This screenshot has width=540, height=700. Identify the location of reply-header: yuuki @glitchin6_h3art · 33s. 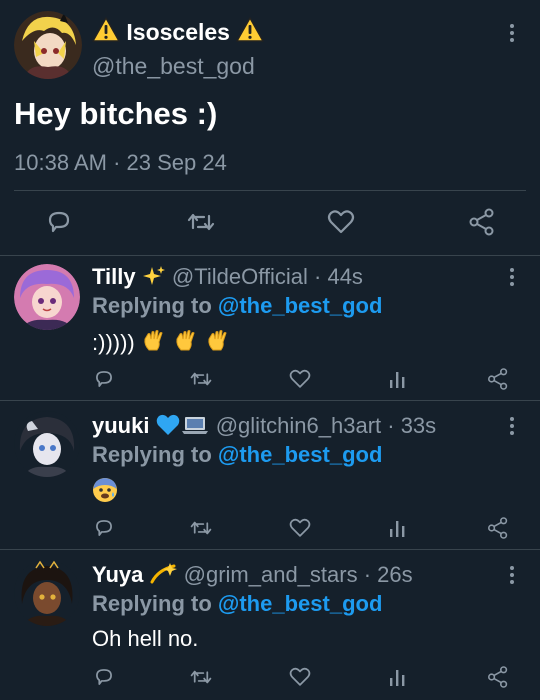
(264, 428).